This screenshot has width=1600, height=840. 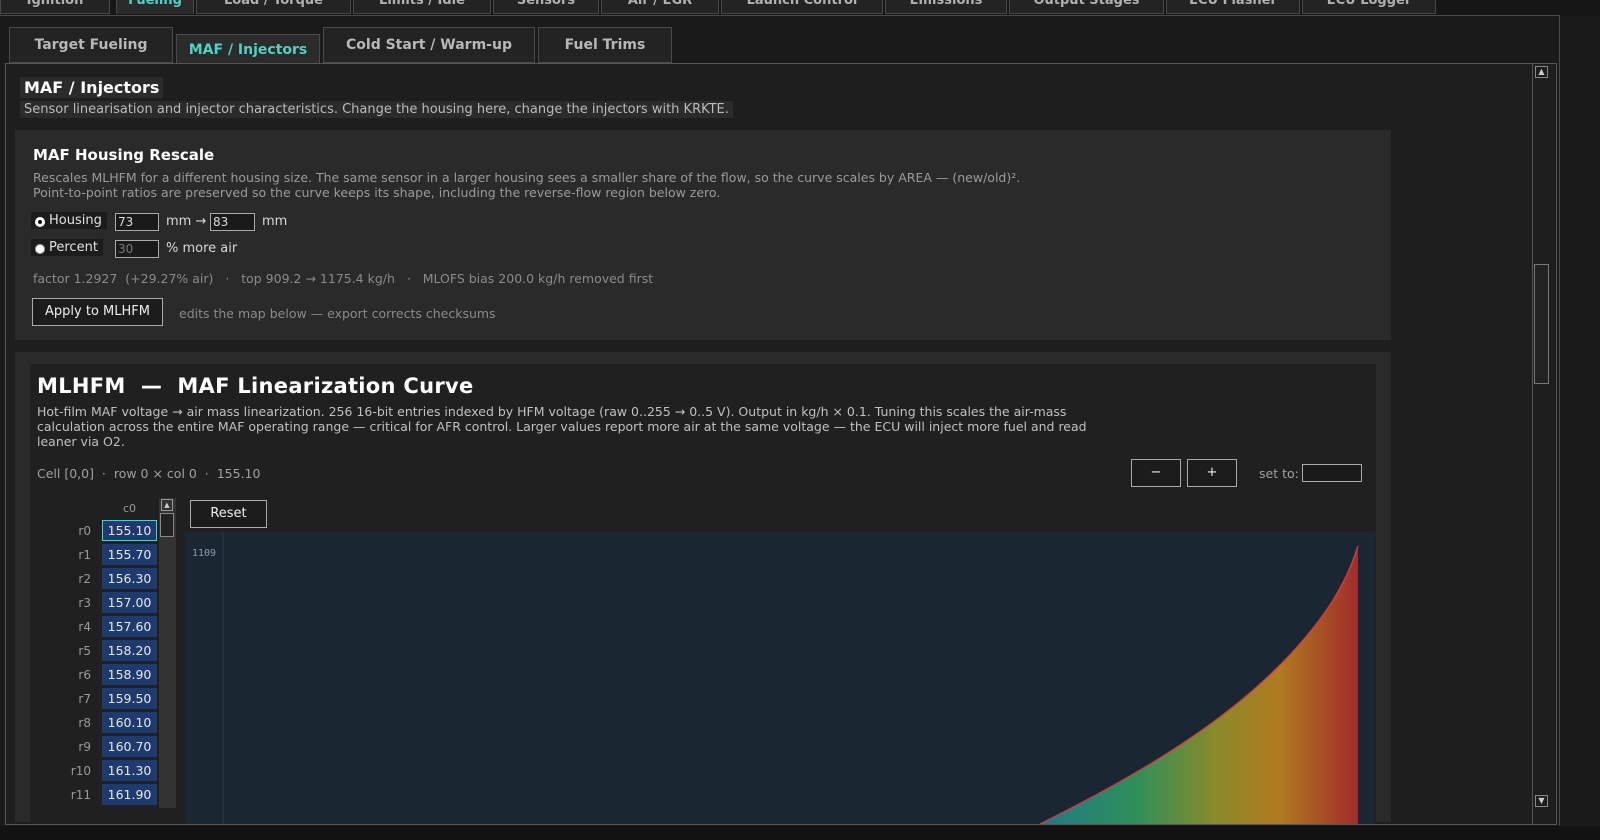 I want to click on table-cell: 155.70, so click(x=129, y=554).